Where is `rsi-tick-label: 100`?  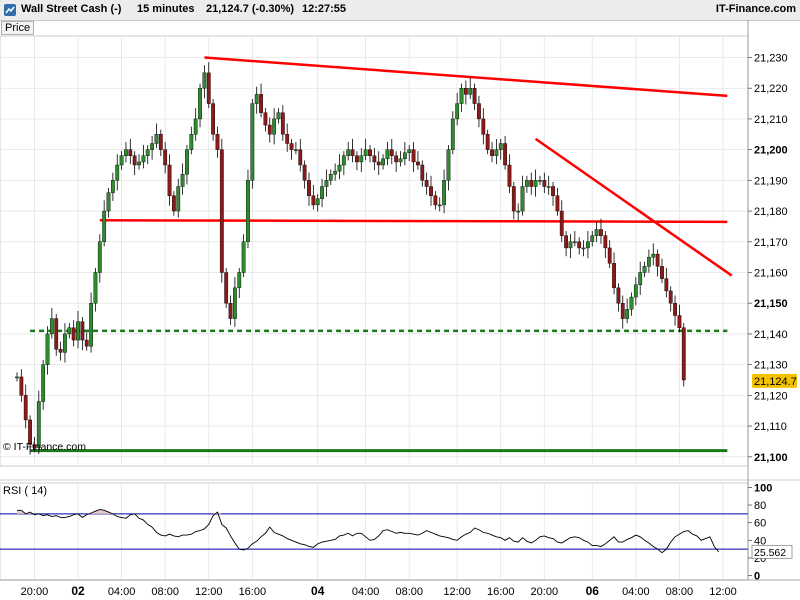
rsi-tick-label: 100 is located at coordinates (763, 488).